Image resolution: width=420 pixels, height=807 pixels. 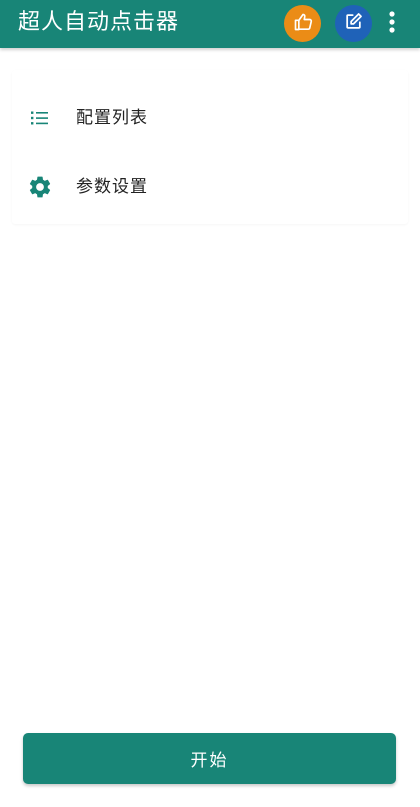 I want to click on more-menu-button, so click(x=392, y=24).